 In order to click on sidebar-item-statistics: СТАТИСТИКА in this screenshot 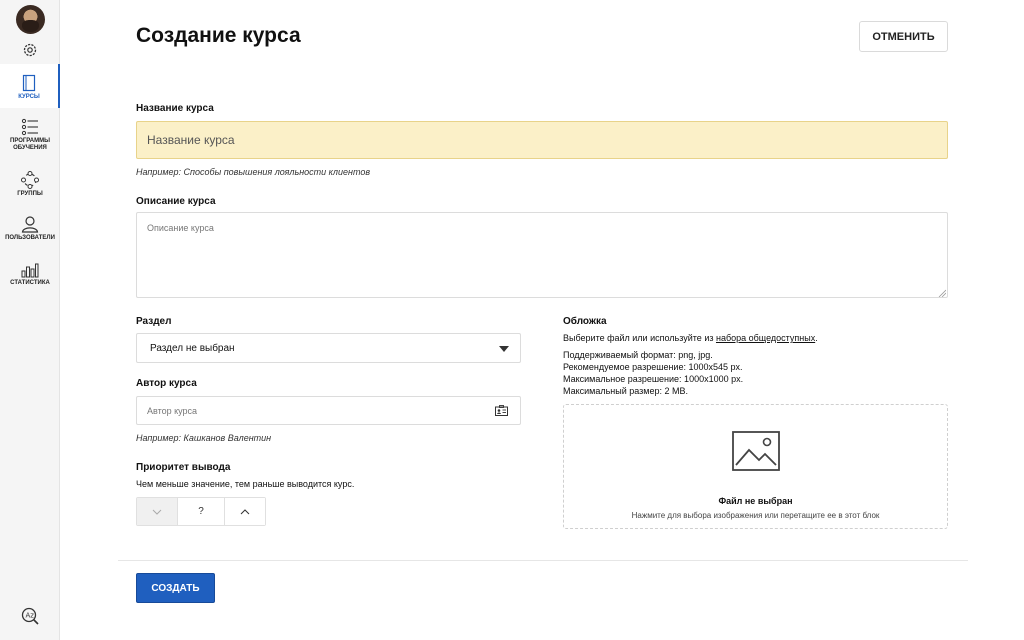, I will do `click(30, 277)`.